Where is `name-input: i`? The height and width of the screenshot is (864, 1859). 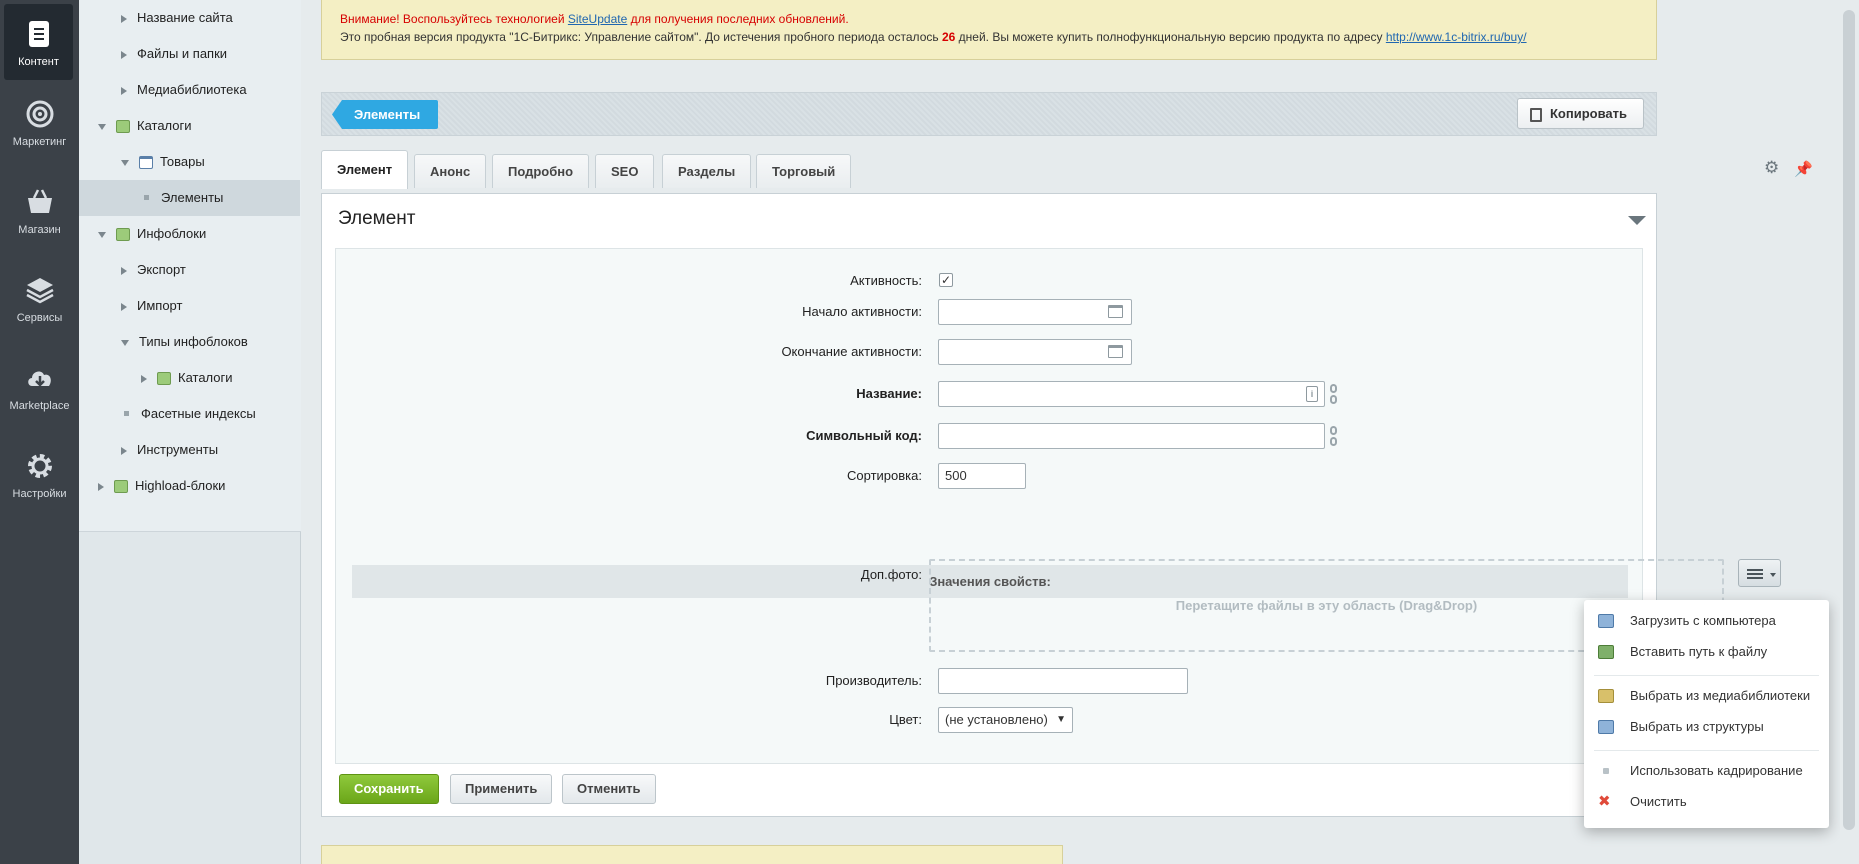 name-input: i is located at coordinates (1131, 394).